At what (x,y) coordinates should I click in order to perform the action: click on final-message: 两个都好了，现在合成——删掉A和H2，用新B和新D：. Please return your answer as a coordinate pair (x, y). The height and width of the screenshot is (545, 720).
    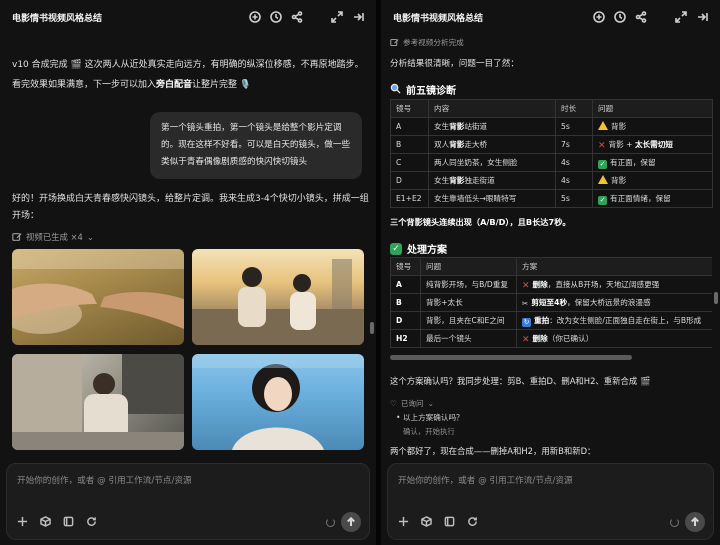
    Looking at the image, I should click on (493, 451).